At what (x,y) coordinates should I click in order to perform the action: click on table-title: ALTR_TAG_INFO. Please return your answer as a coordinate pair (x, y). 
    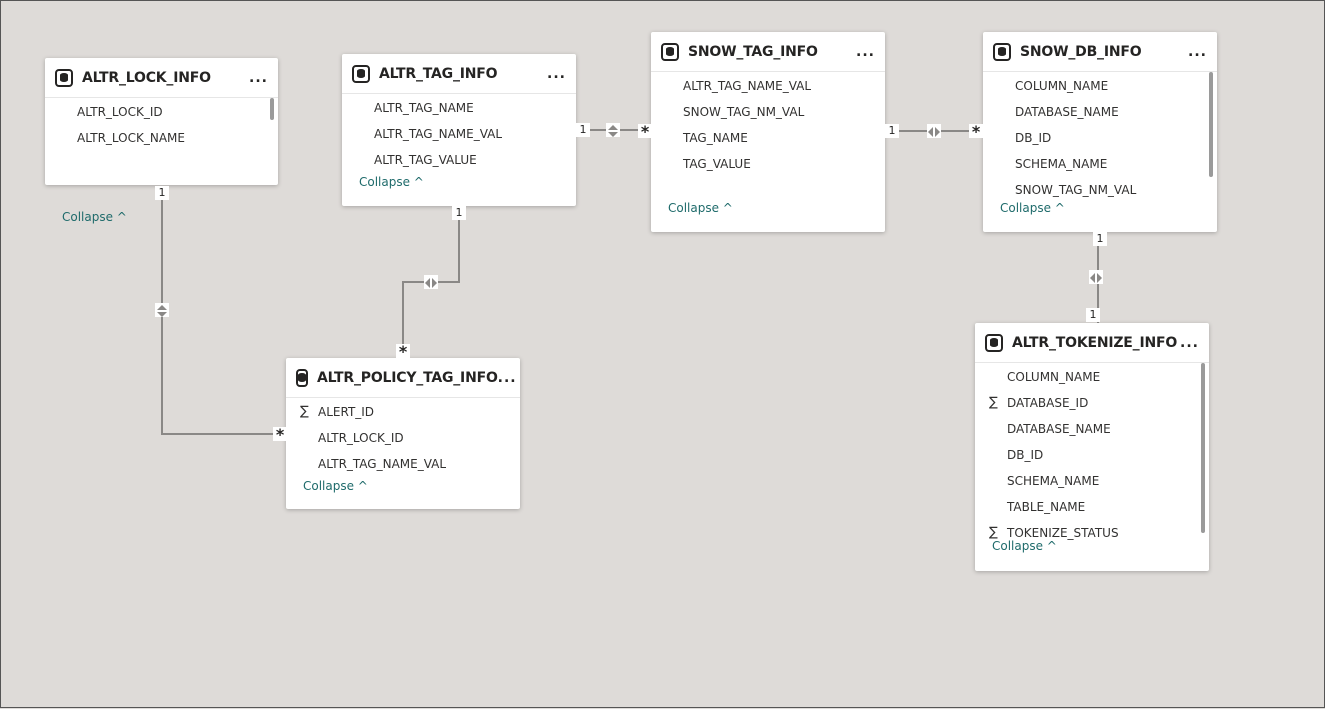
    Looking at the image, I should click on (438, 73).